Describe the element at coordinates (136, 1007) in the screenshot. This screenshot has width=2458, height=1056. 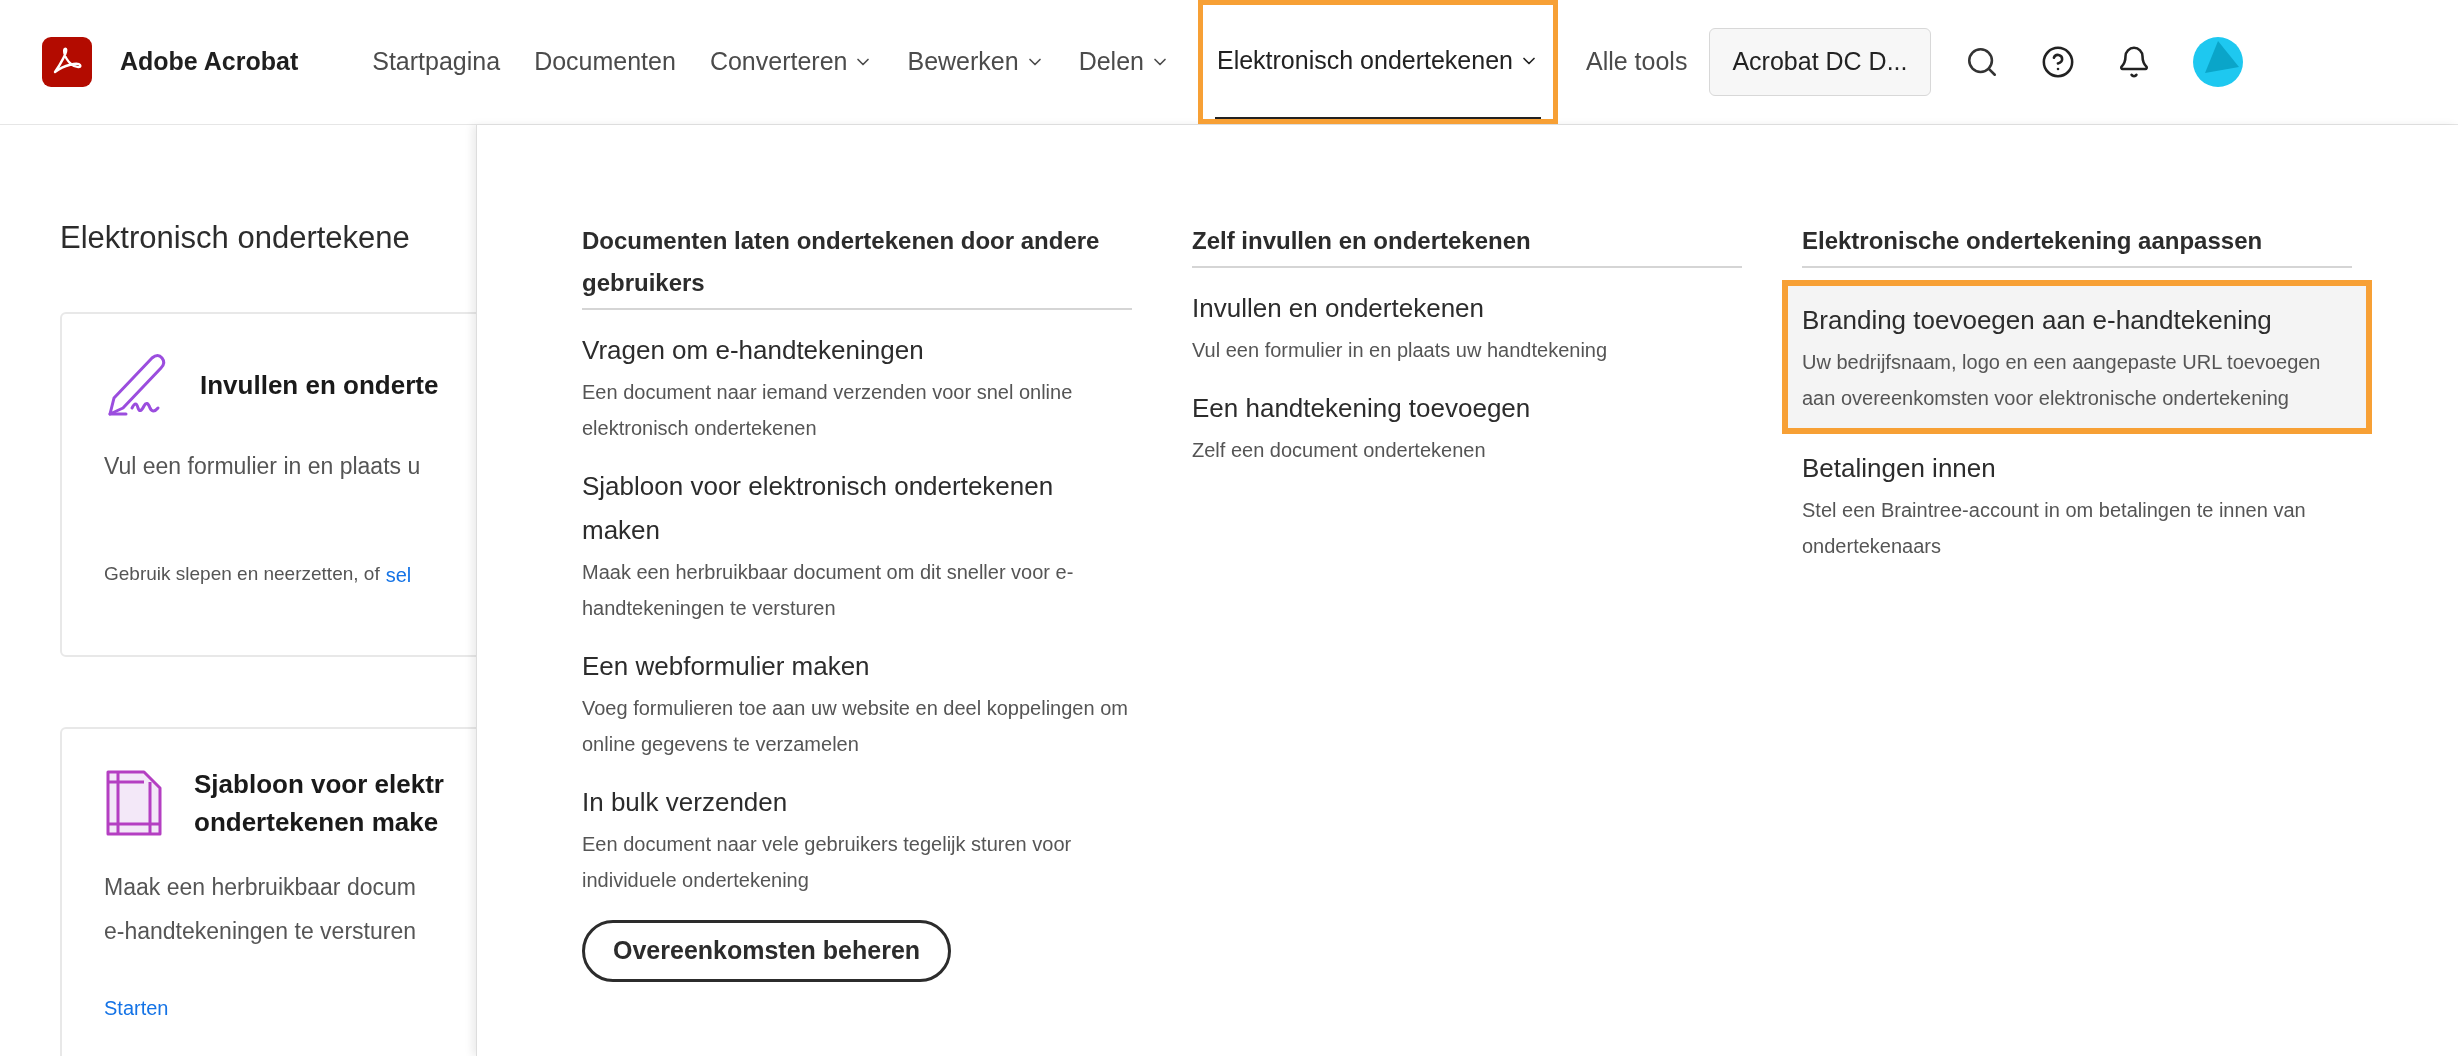
I see `card-link: Starten` at that location.